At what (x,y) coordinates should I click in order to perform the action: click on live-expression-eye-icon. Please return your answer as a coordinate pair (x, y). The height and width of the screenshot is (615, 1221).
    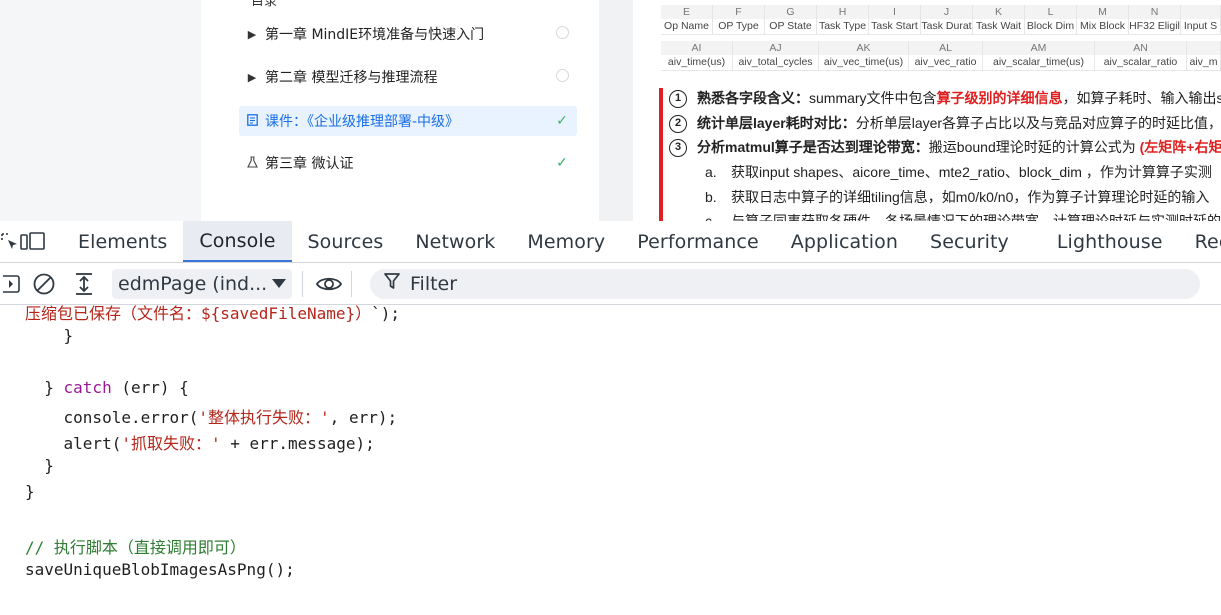
    Looking at the image, I should click on (329, 283).